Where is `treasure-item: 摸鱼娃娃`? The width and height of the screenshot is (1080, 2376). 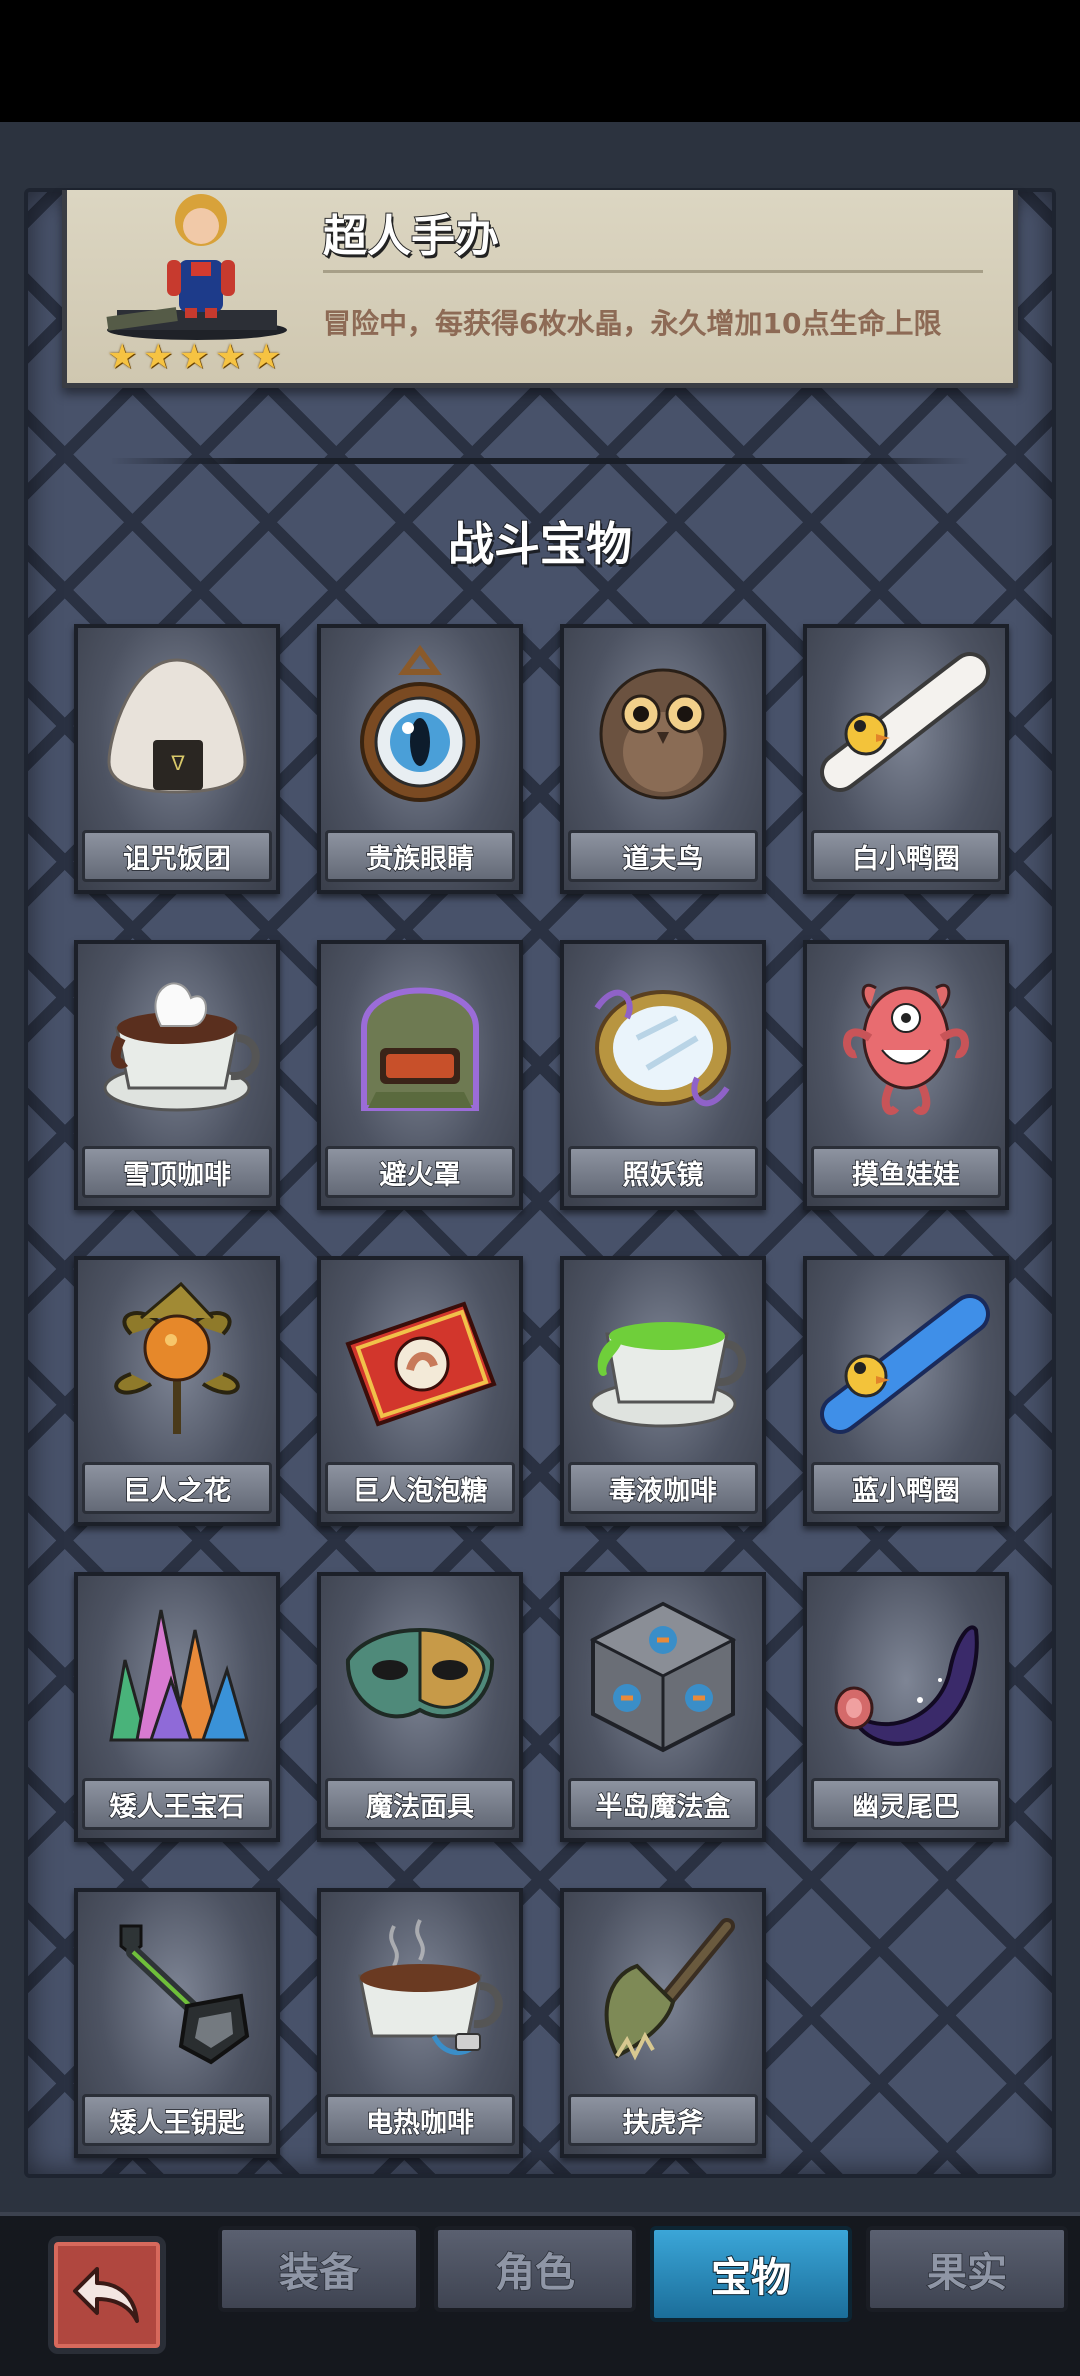
treasure-item: 摸鱼娃娃 is located at coordinates (906, 1075).